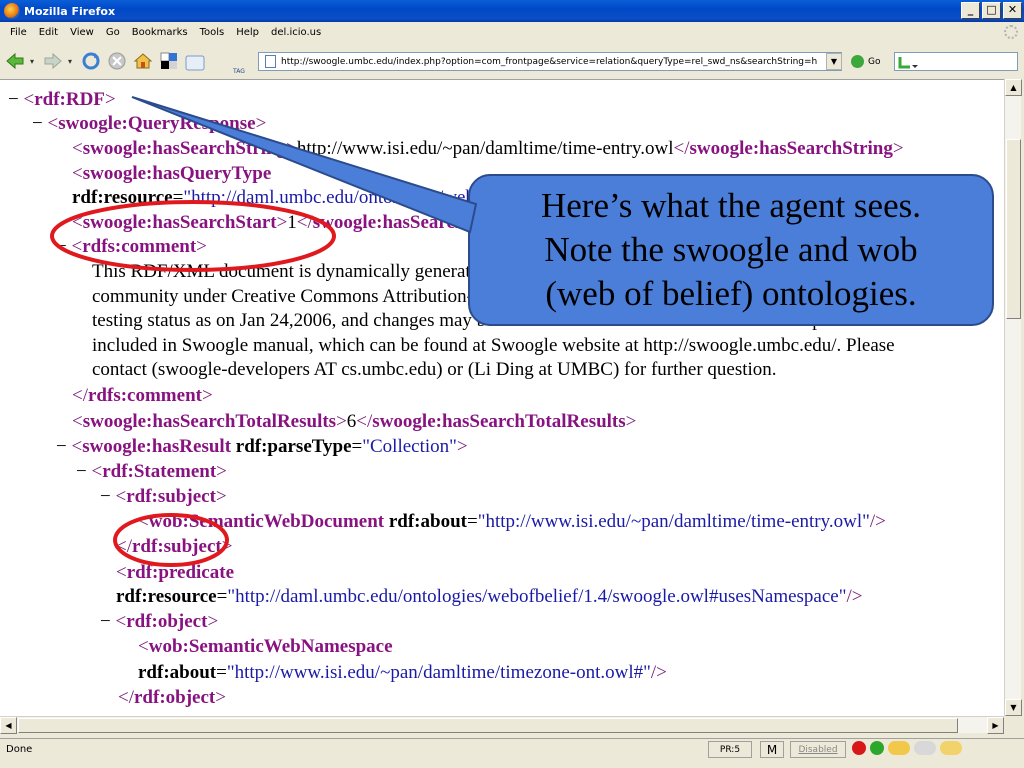 The image size is (1024, 768). What do you see at coordinates (899, 748) in the screenshot?
I see `weather-icon` at bounding box center [899, 748].